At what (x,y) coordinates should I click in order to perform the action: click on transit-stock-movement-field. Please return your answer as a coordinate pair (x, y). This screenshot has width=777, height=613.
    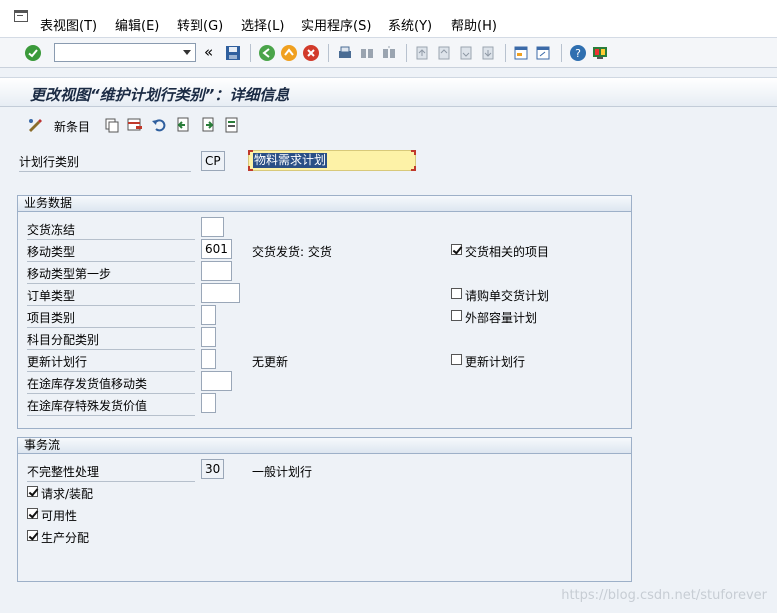
    Looking at the image, I should click on (216, 381).